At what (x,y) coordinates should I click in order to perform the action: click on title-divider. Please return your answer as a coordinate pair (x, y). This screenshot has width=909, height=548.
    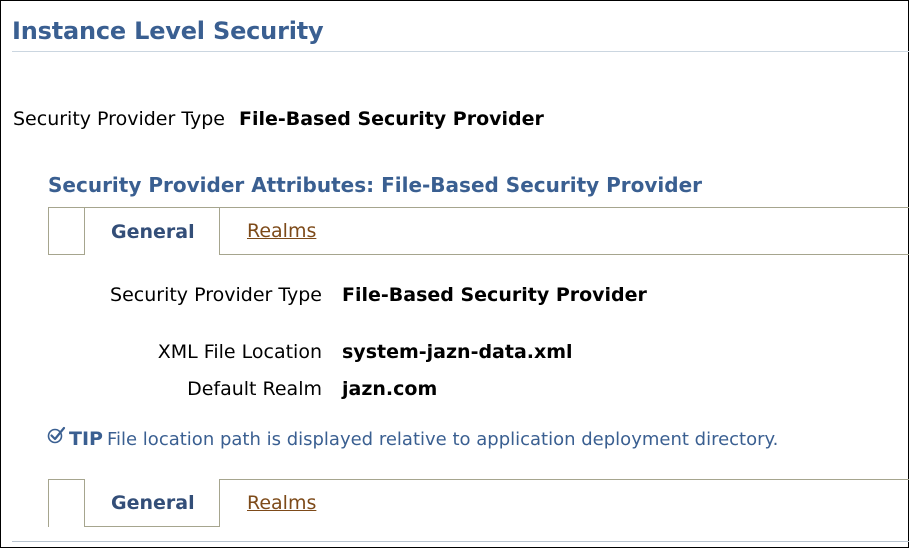
    Looking at the image, I should click on (460, 51).